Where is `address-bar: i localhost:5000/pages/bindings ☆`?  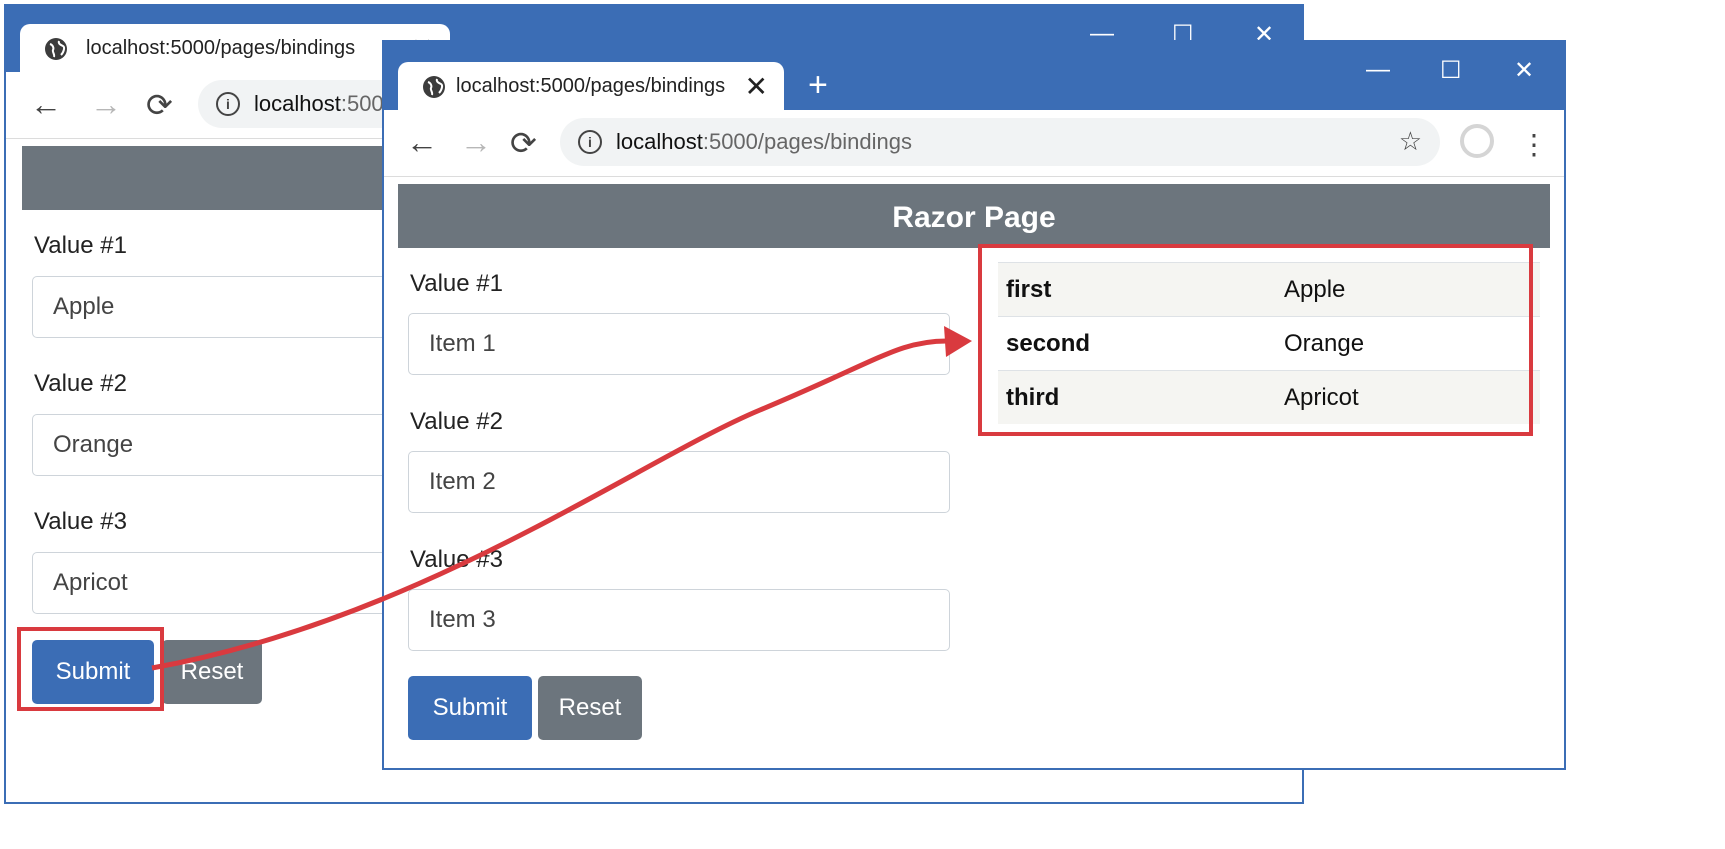
address-bar: i localhost:5000/pages/bindings ☆ is located at coordinates (1000, 142).